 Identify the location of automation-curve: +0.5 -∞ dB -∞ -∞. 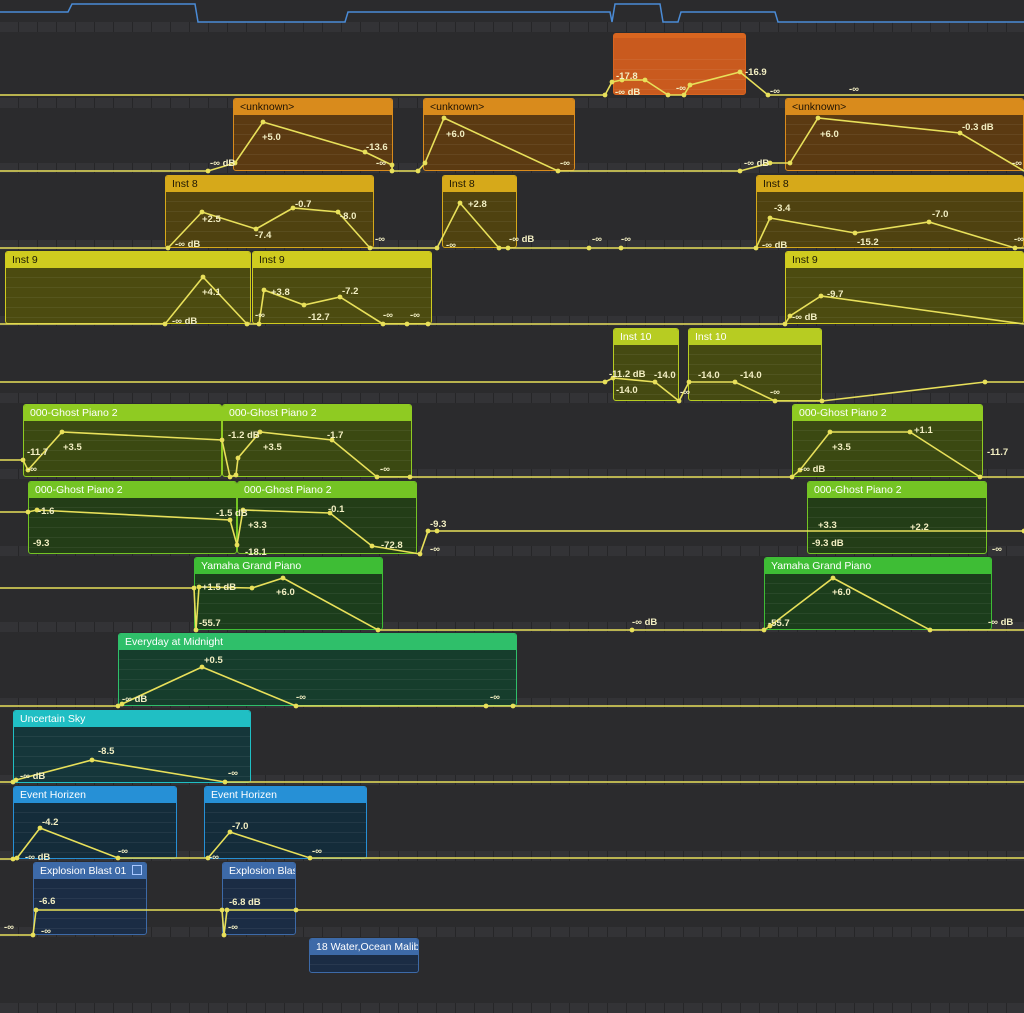
(512, 682).